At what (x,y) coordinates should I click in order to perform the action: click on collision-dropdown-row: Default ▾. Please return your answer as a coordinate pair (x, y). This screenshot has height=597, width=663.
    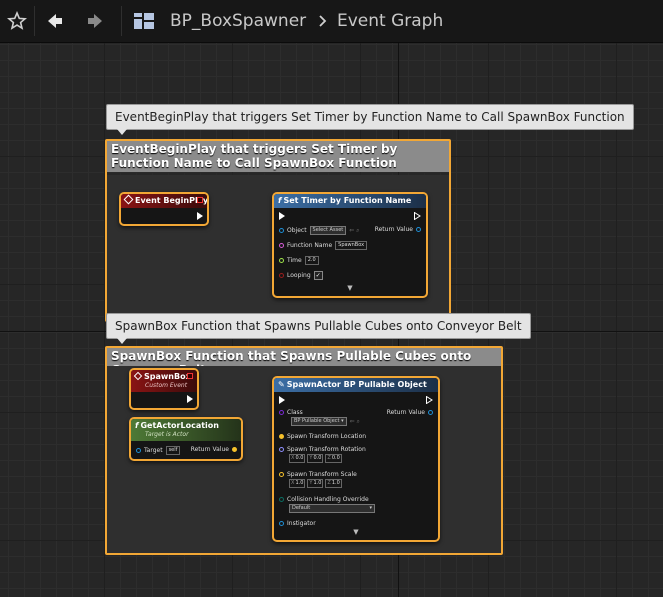
    Looking at the image, I should click on (332, 508).